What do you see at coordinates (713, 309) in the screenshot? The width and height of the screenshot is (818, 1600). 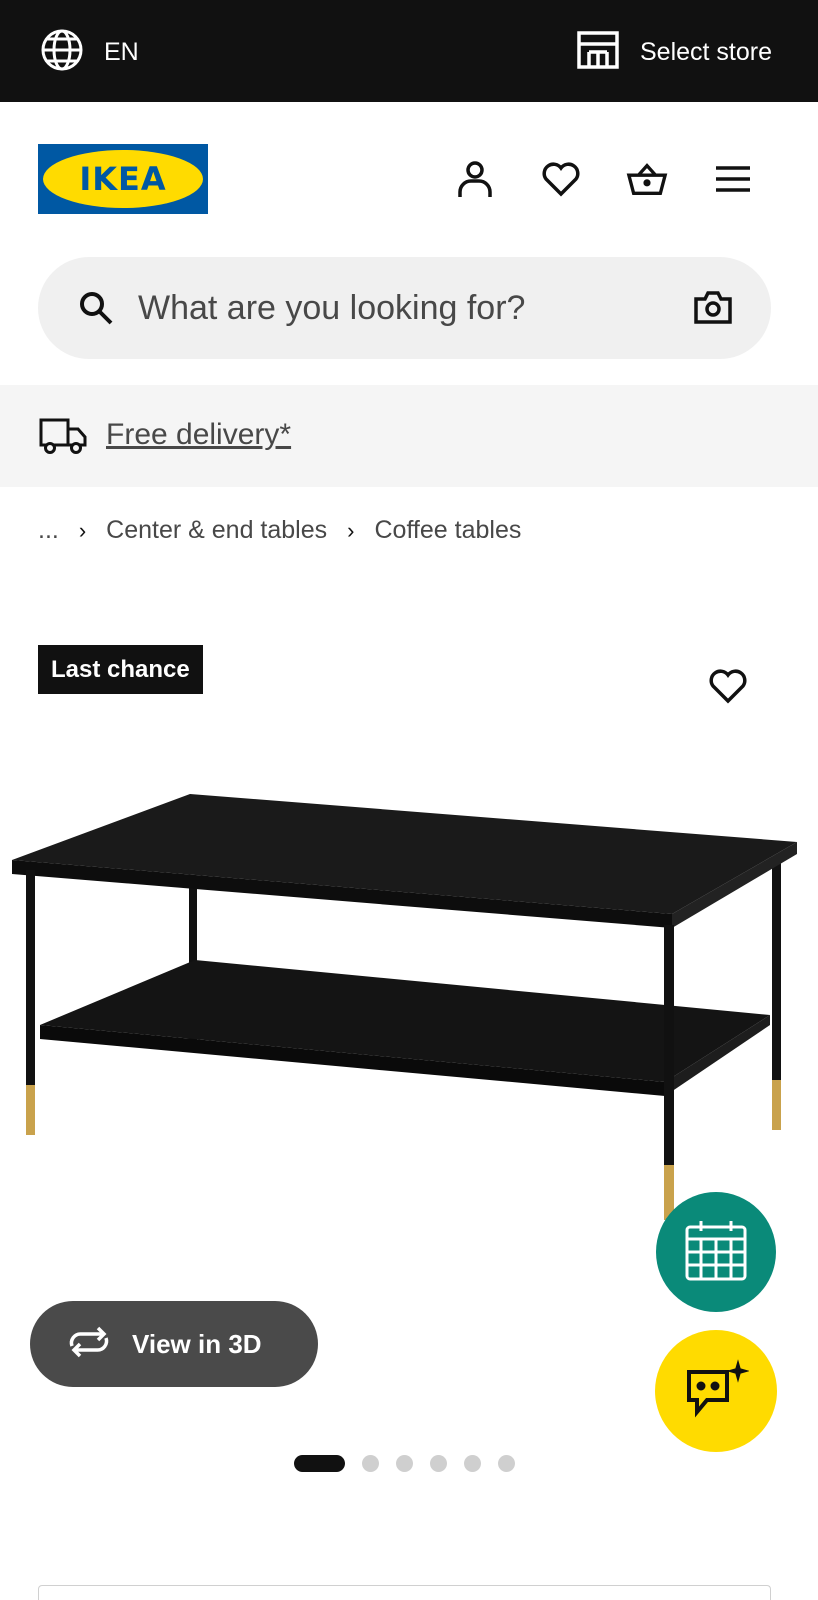 I see `camera-icon` at bounding box center [713, 309].